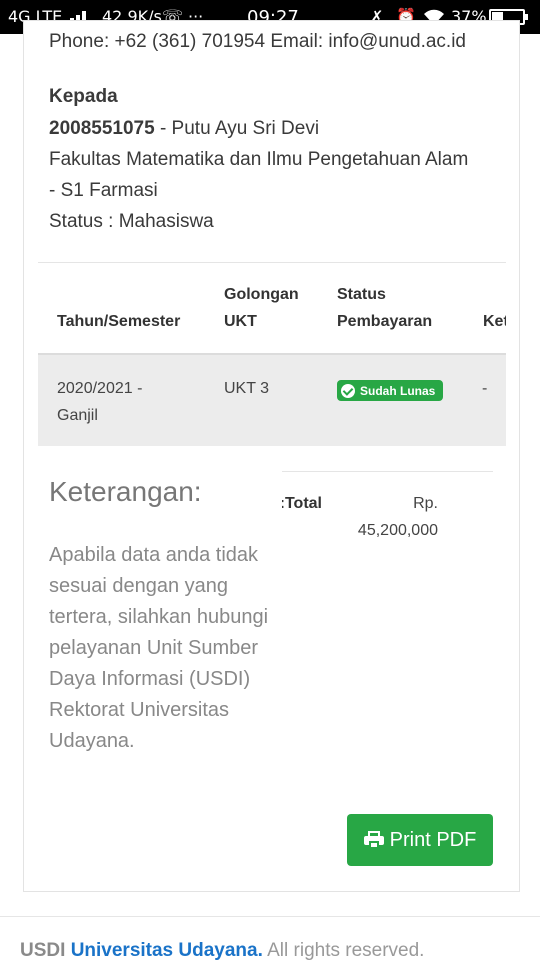 The image size is (540, 960). I want to click on total-value: Rp. 45,200,000, so click(389, 517).